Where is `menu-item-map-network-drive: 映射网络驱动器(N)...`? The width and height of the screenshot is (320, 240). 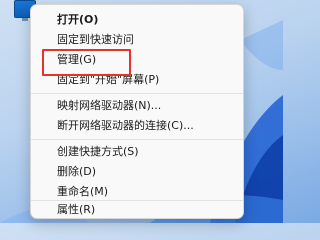 menu-item-map-network-drive: 映射网络驱动器(N)... is located at coordinates (137, 106).